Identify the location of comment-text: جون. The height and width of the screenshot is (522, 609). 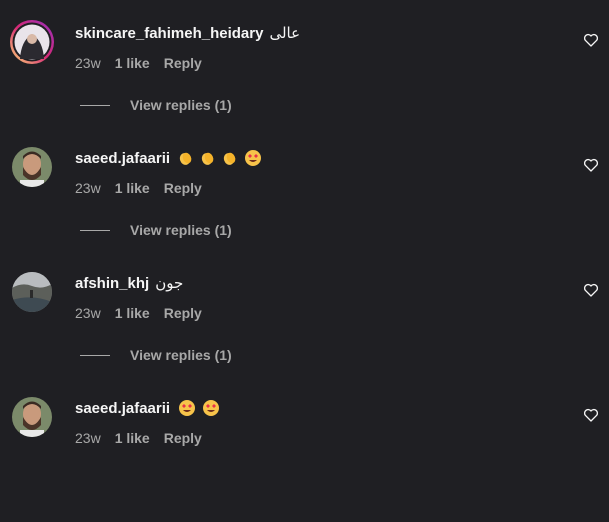
(169, 283).